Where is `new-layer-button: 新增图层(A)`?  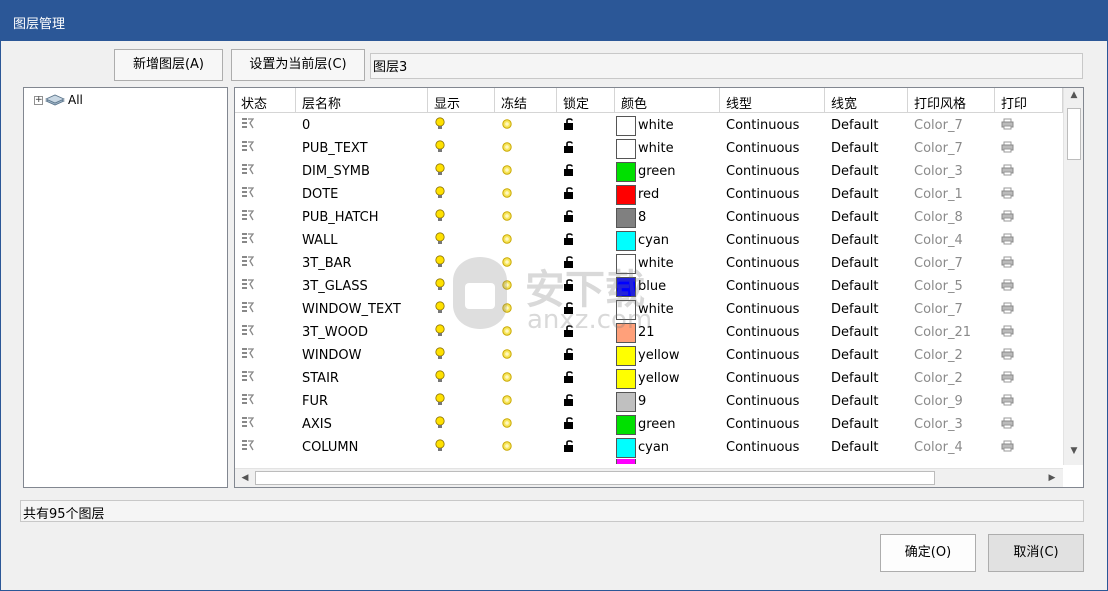
new-layer-button: 新增图层(A) is located at coordinates (168, 65).